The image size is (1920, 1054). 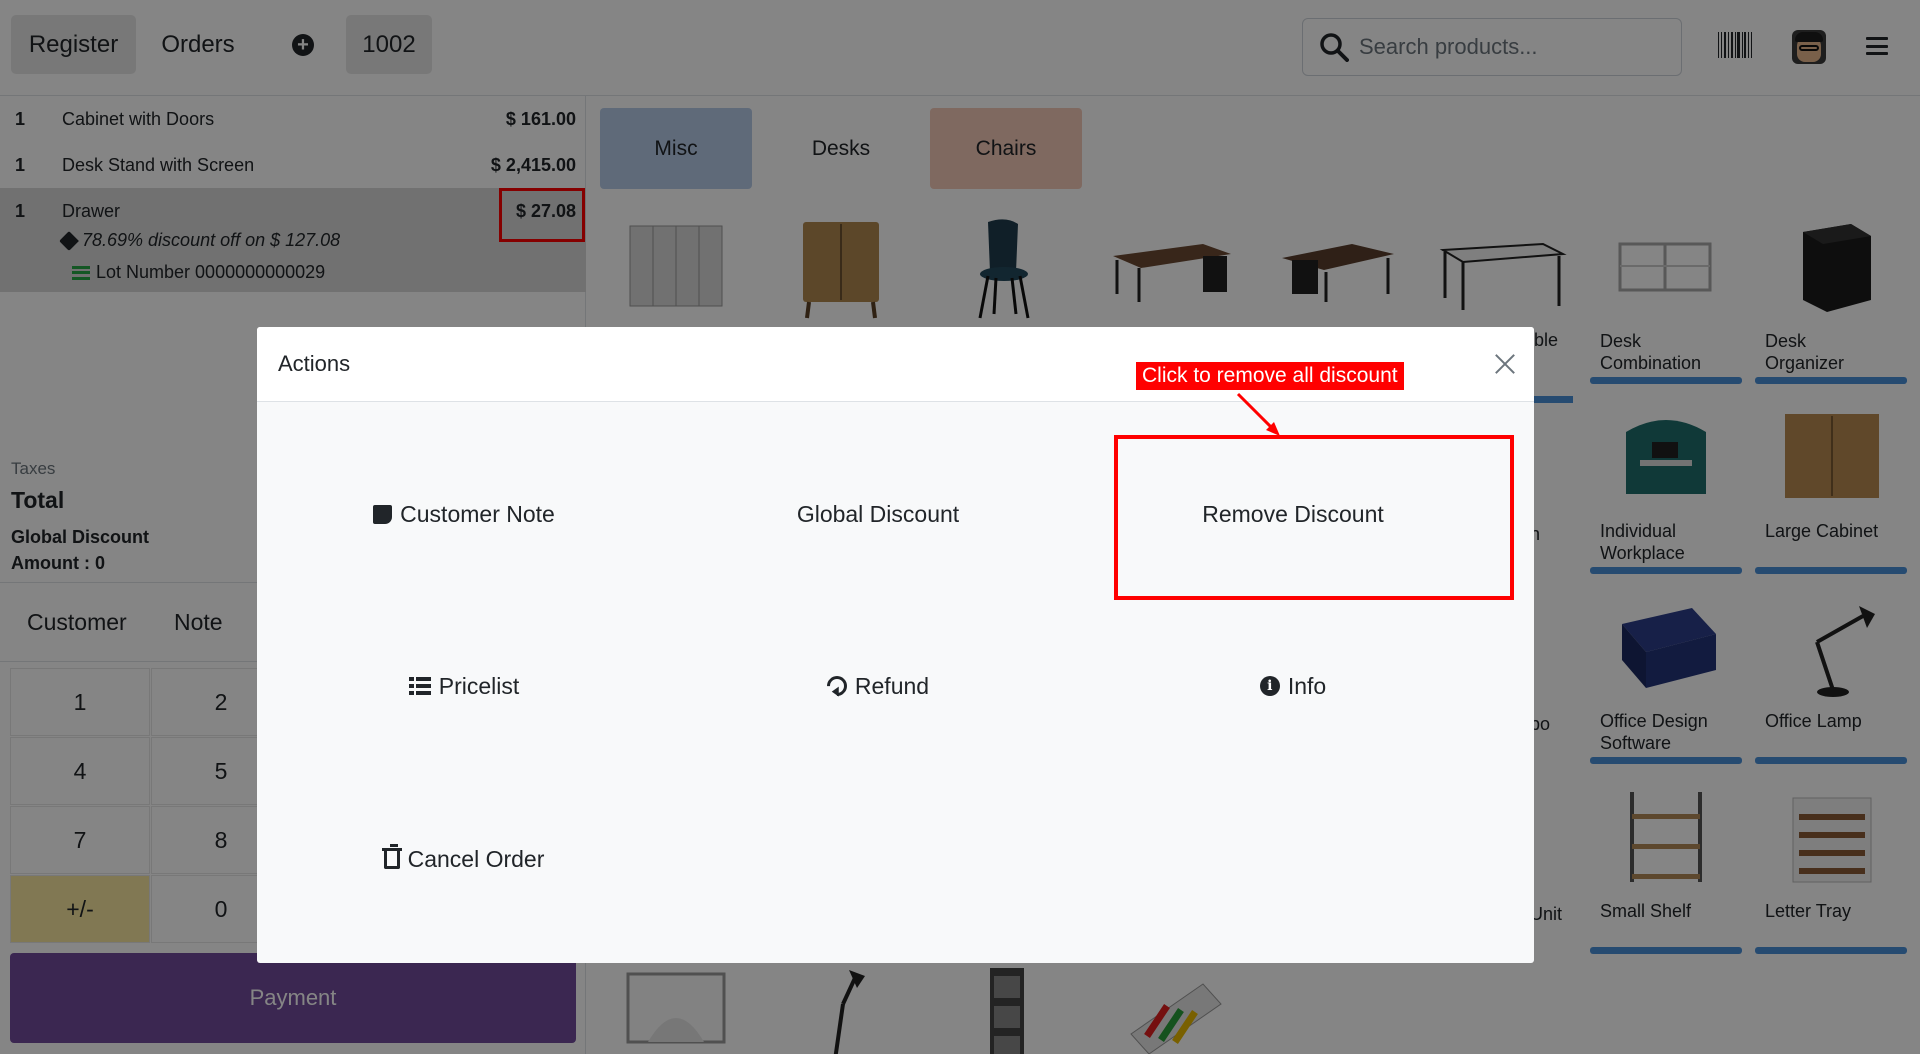 I want to click on trash-icon, so click(x=391, y=856).